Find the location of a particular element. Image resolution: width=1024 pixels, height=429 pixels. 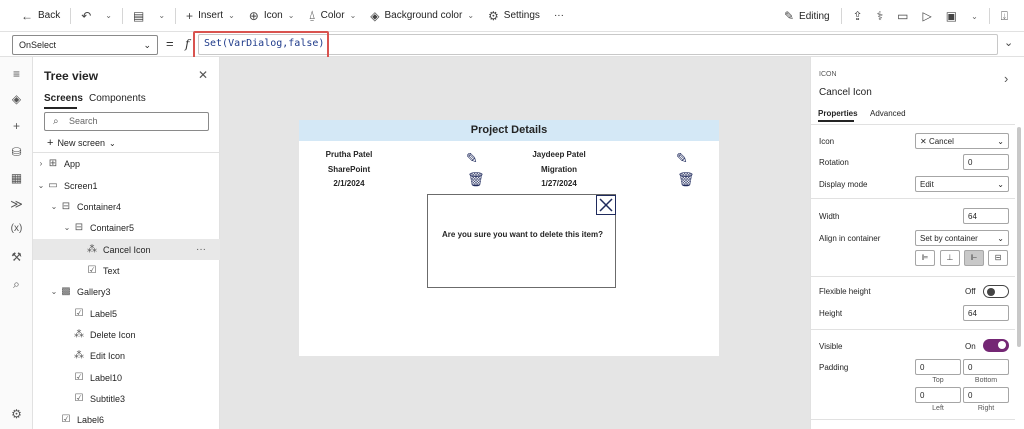

gallery-project: Migration is located at coordinates (559, 169).